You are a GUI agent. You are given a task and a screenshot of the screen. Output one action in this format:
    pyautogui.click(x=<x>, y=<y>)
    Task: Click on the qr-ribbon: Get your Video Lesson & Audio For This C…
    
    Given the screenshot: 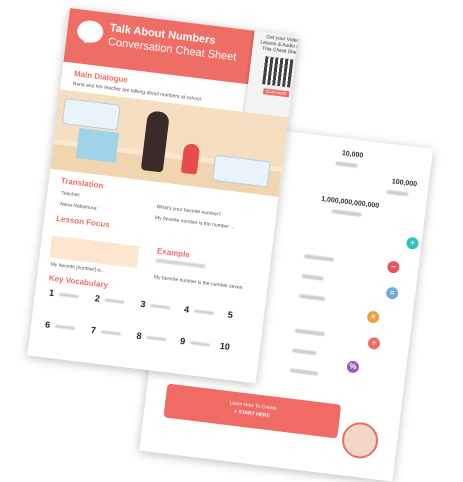 What is the action you would take?
    pyautogui.click(x=271, y=73)
    